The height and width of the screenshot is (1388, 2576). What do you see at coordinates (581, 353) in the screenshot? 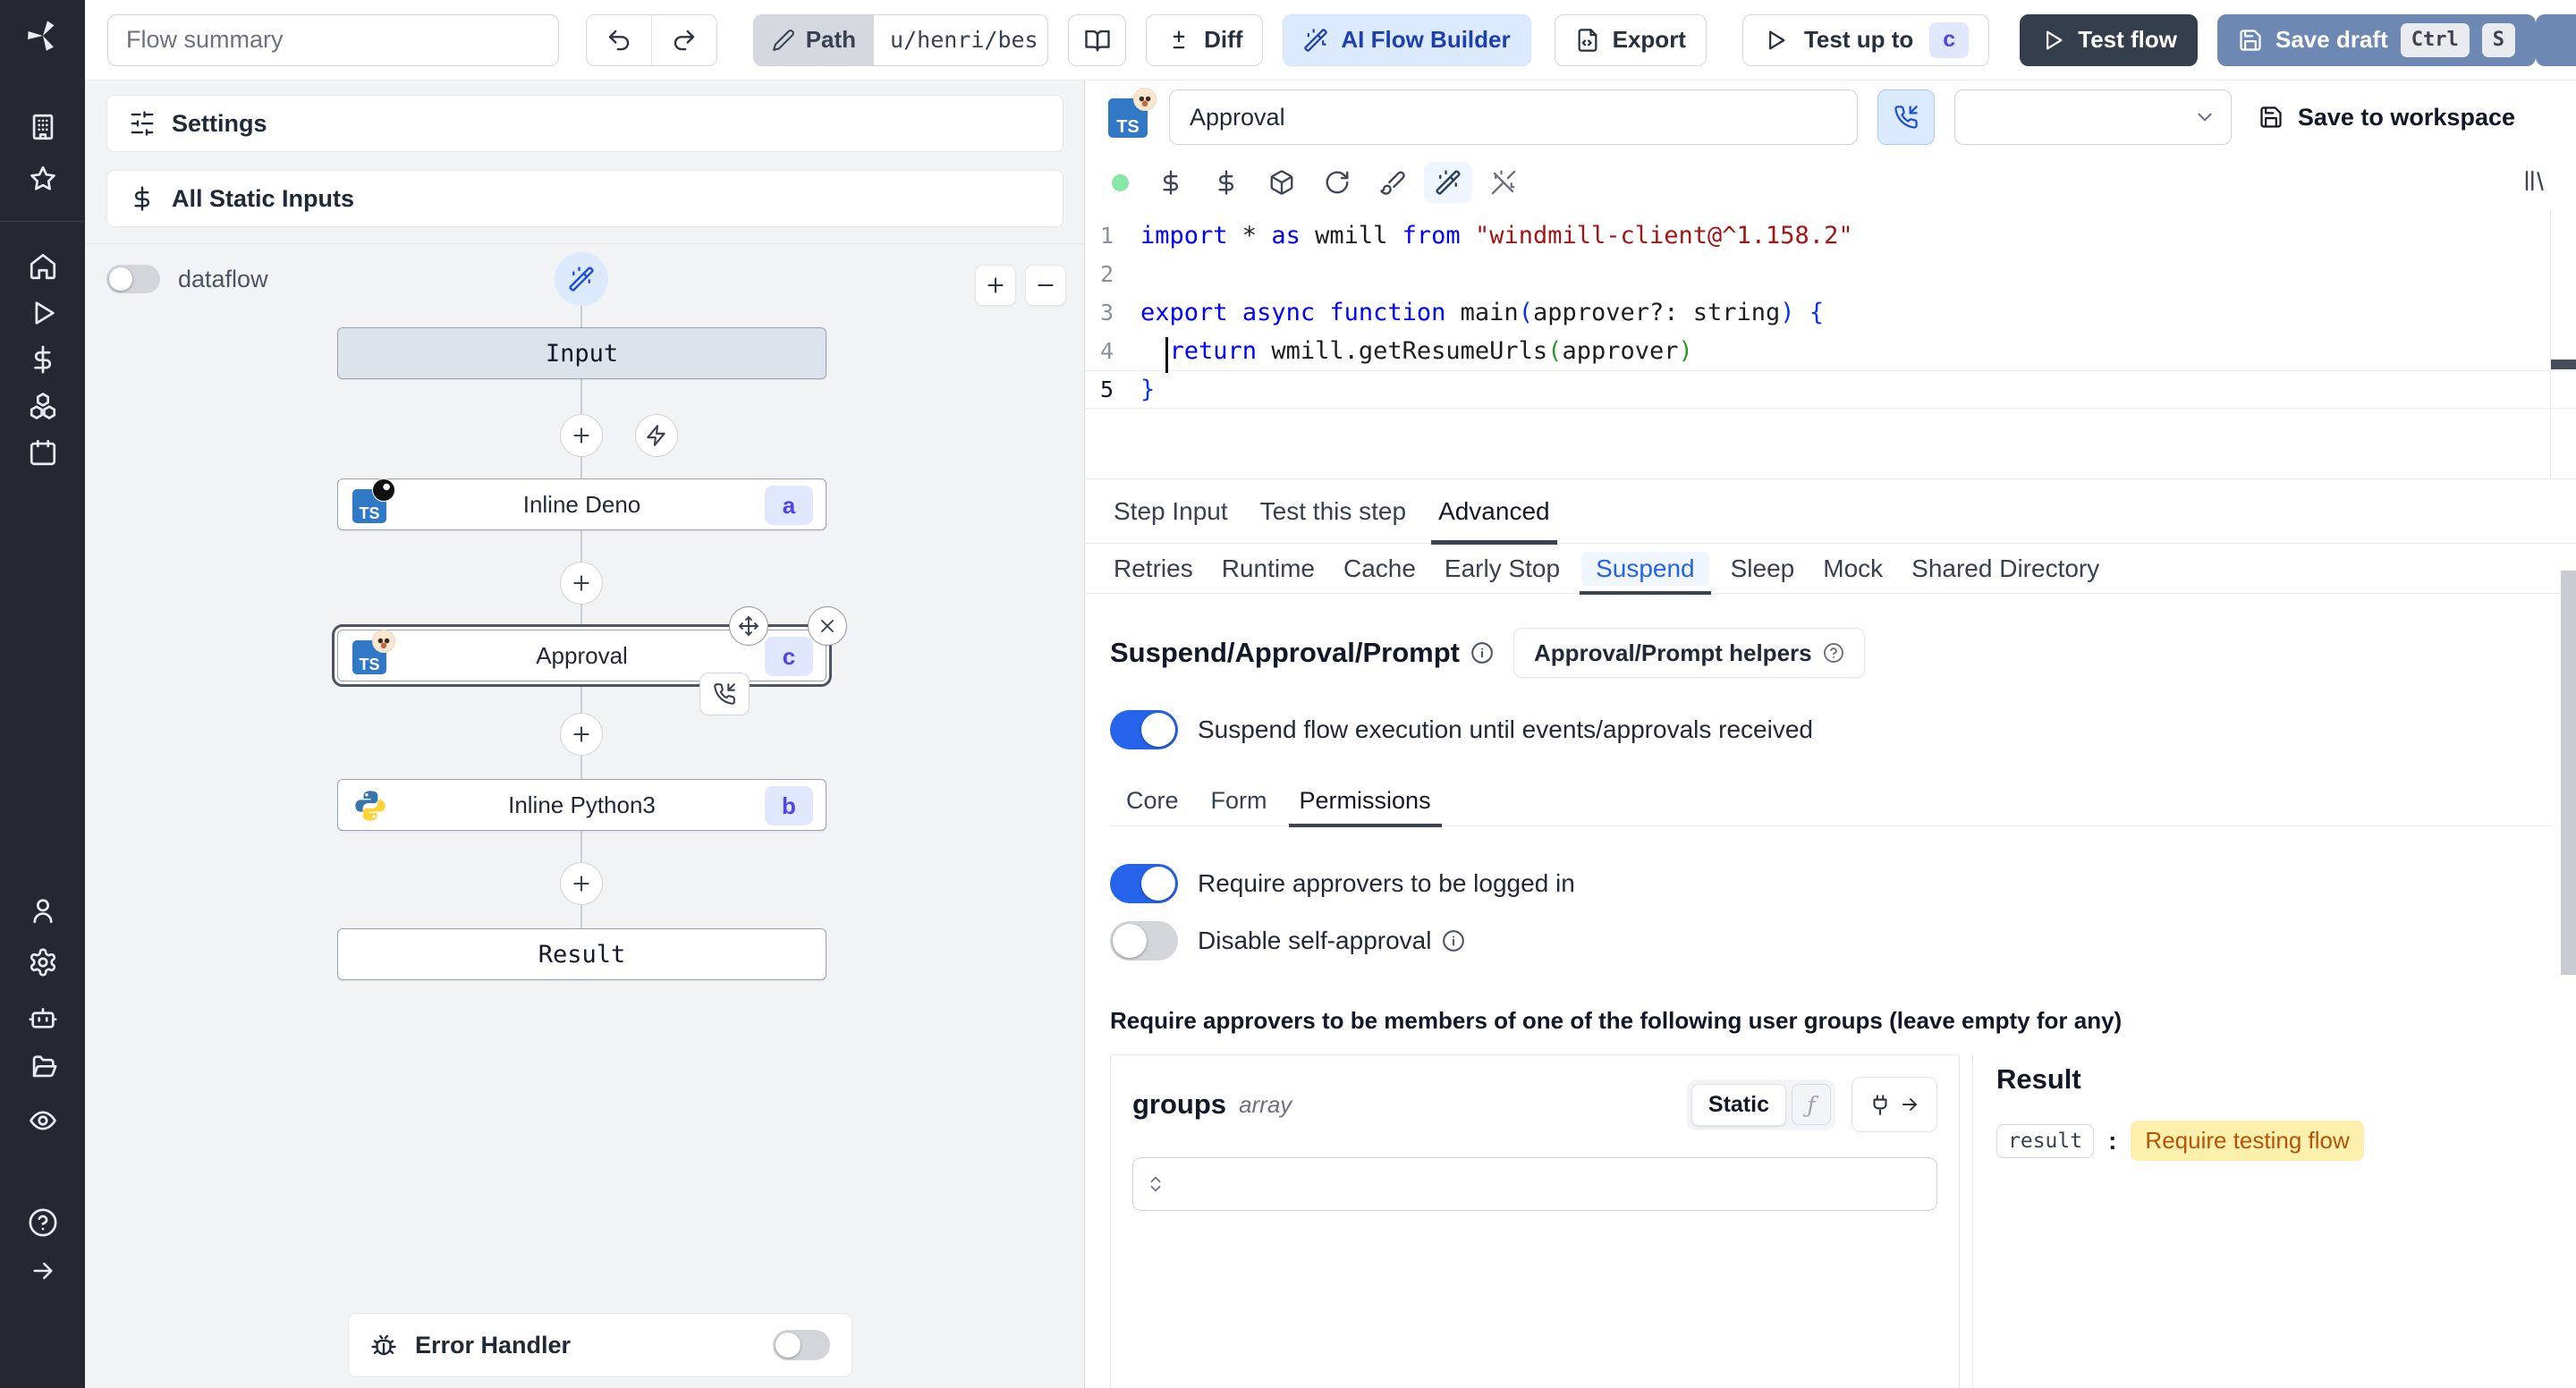
I see `flow-node-input: Input` at bounding box center [581, 353].